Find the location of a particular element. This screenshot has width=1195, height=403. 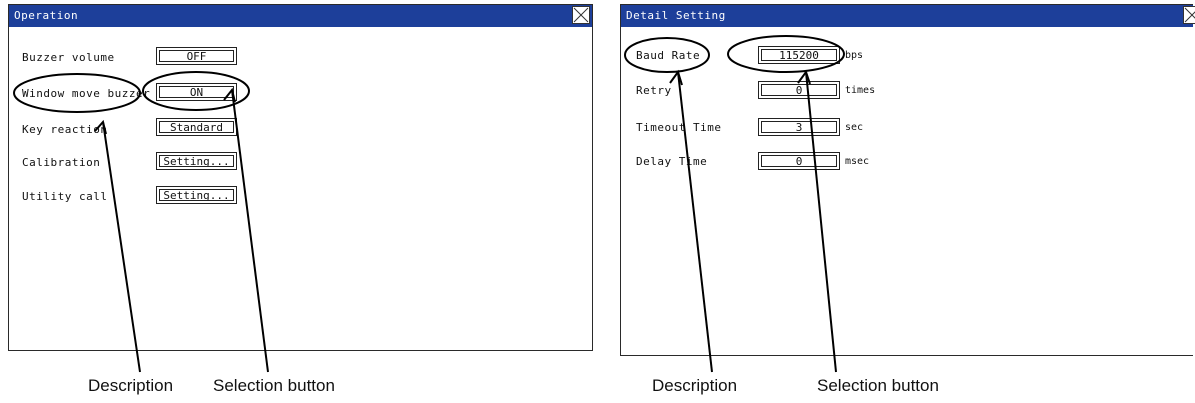

selection-ellipse is located at coordinates (786, 54).